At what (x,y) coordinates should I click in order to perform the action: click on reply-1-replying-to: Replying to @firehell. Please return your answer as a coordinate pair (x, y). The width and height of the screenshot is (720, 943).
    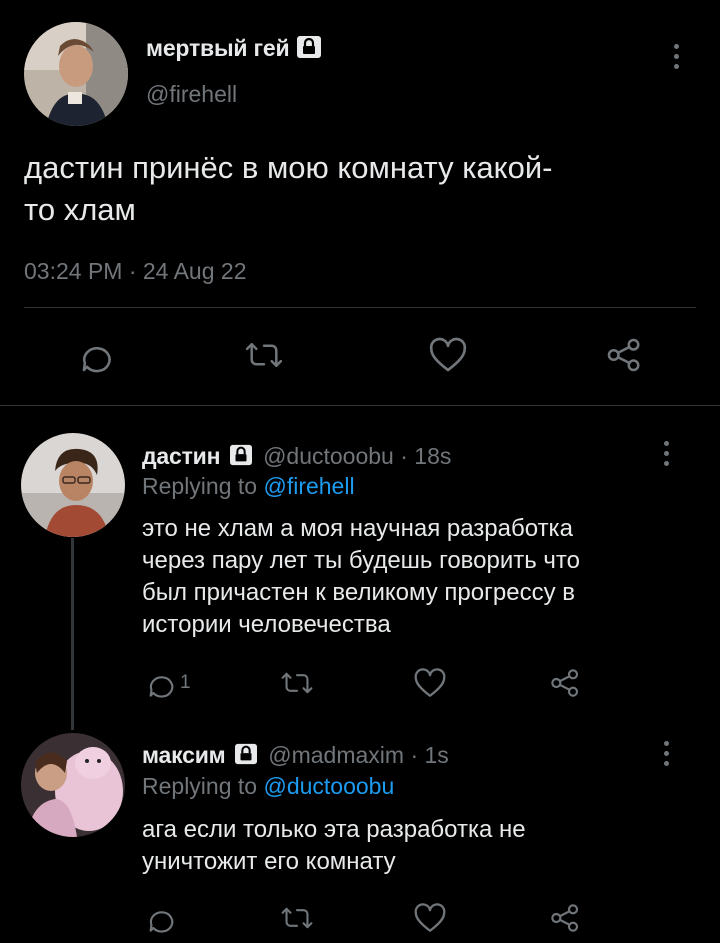
    Looking at the image, I should click on (248, 486).